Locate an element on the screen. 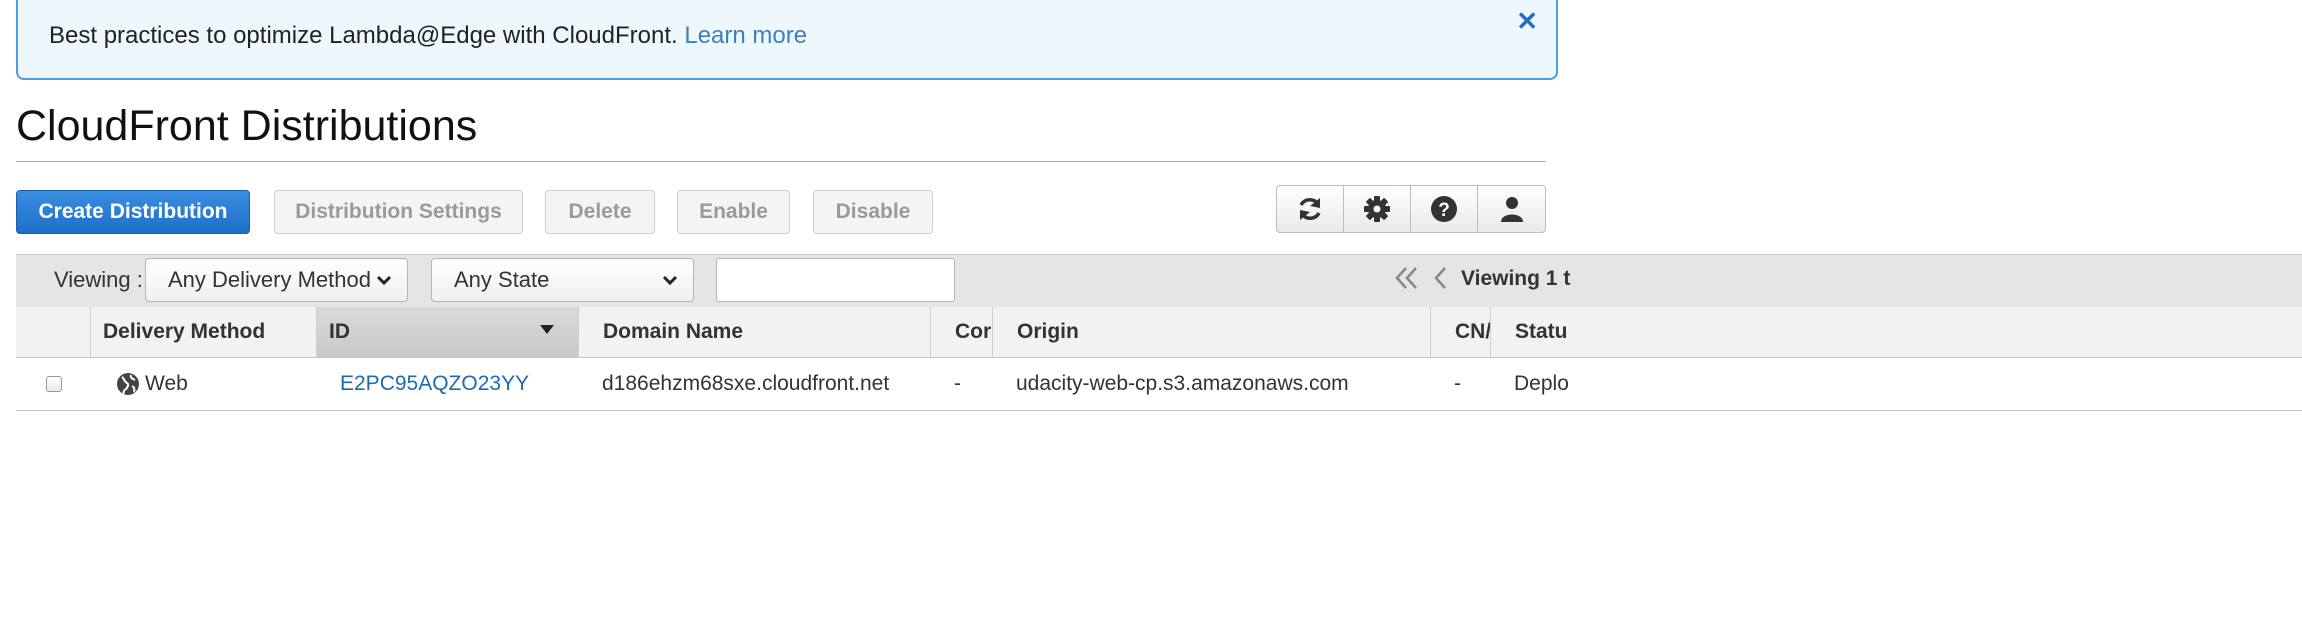 This screenshot has height=630, width=2302. help-button: ? is located at coordinates (1444, 209).